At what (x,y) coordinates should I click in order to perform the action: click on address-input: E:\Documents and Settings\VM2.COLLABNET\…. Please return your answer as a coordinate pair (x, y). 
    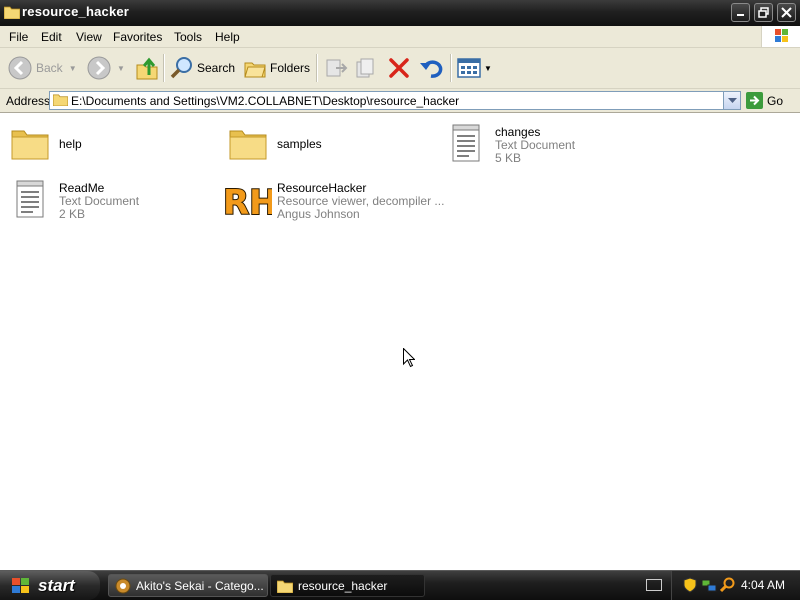
    Looking at the image, I should click on (395, 100).